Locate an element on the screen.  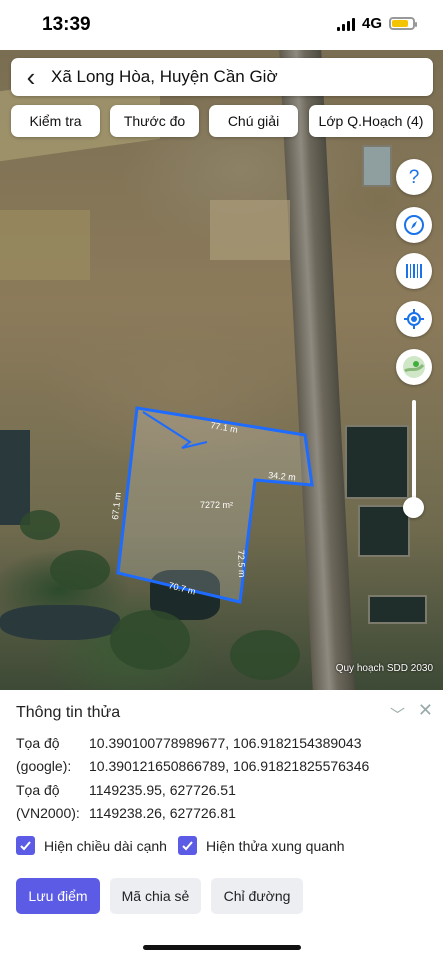
coordinate-row: (VN2000): 1149238.26, 627726.81 is located at coordinates (126, 813).